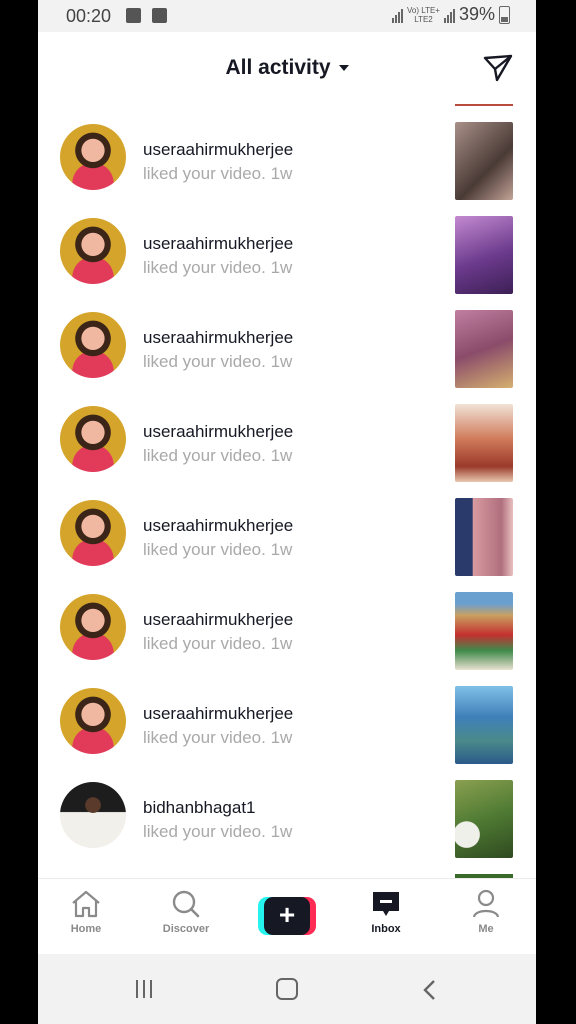  Describe the element at coordinates (86, 904) in the screenshot. I see `home-icon` at that location.